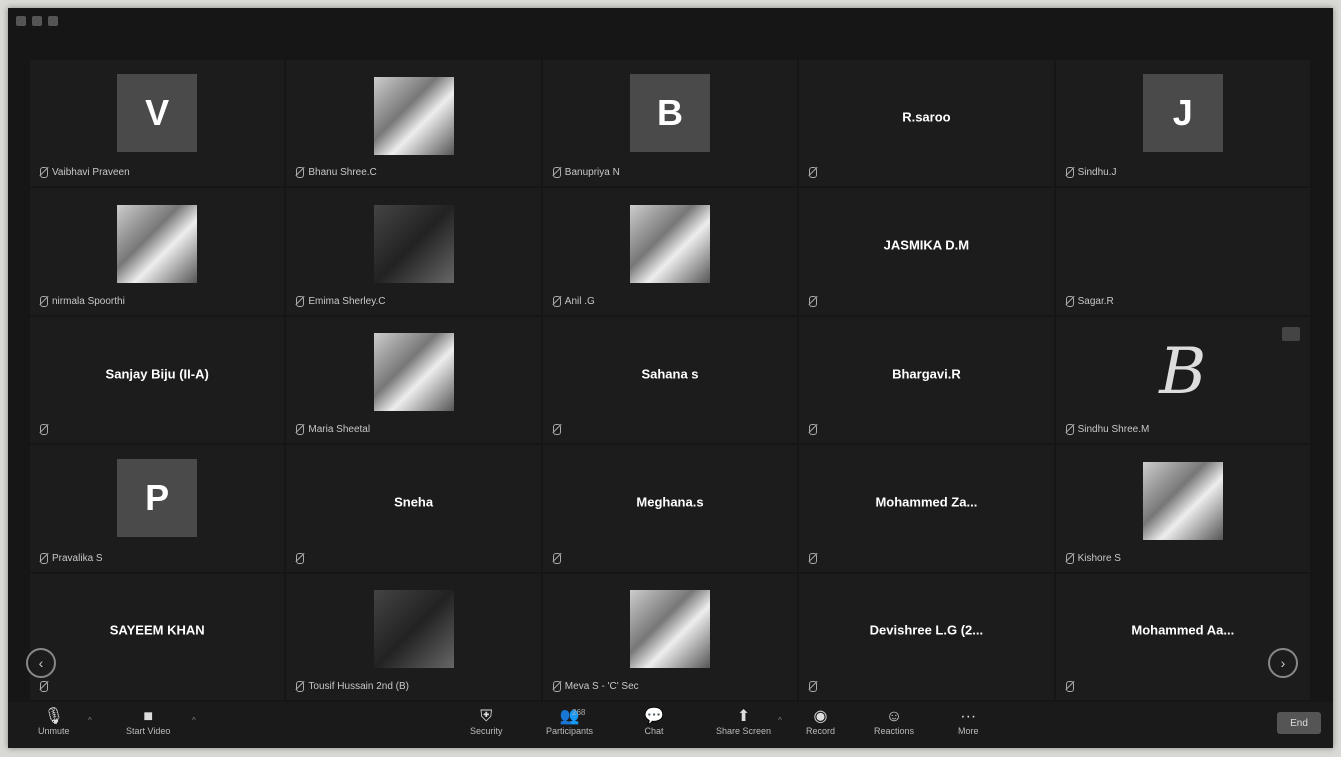 The height and width of the screenshot is (757, 1341). What do you see at coordinates (1091, 173) in the screenshot?
I see `participant-nameplate: Sindhu.J` at bounding box center [1091, 173].